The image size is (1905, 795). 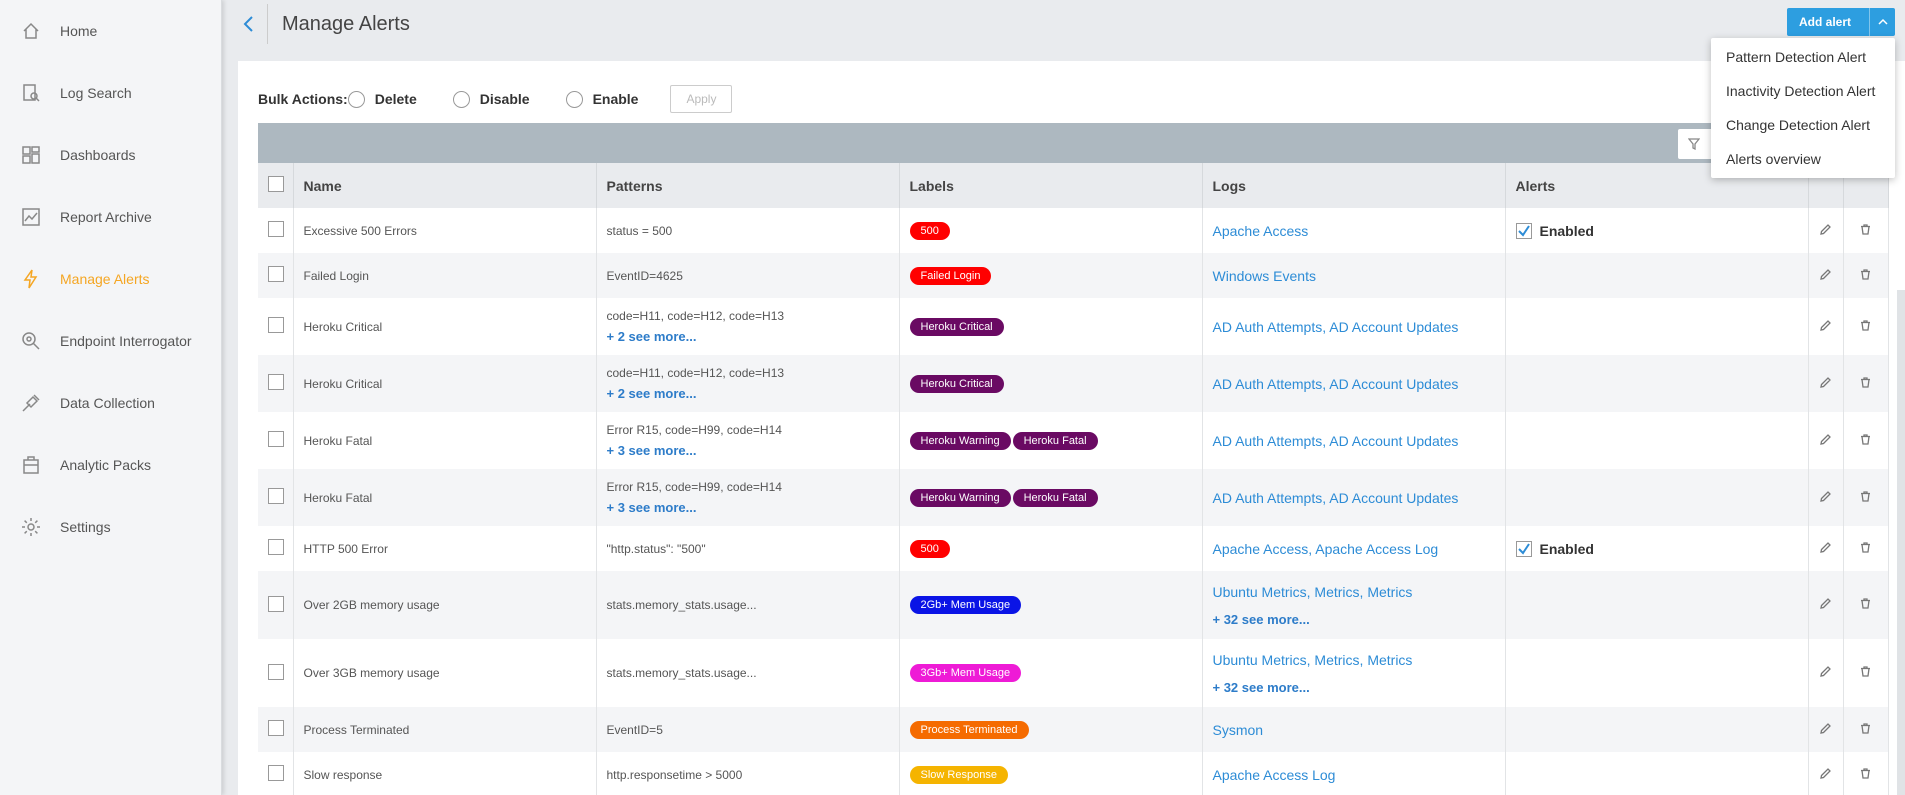 What do you see at coordinates (574, 99) in the screenshot?
I see `bulk-enable-radio` at bounding box center [574, 99].